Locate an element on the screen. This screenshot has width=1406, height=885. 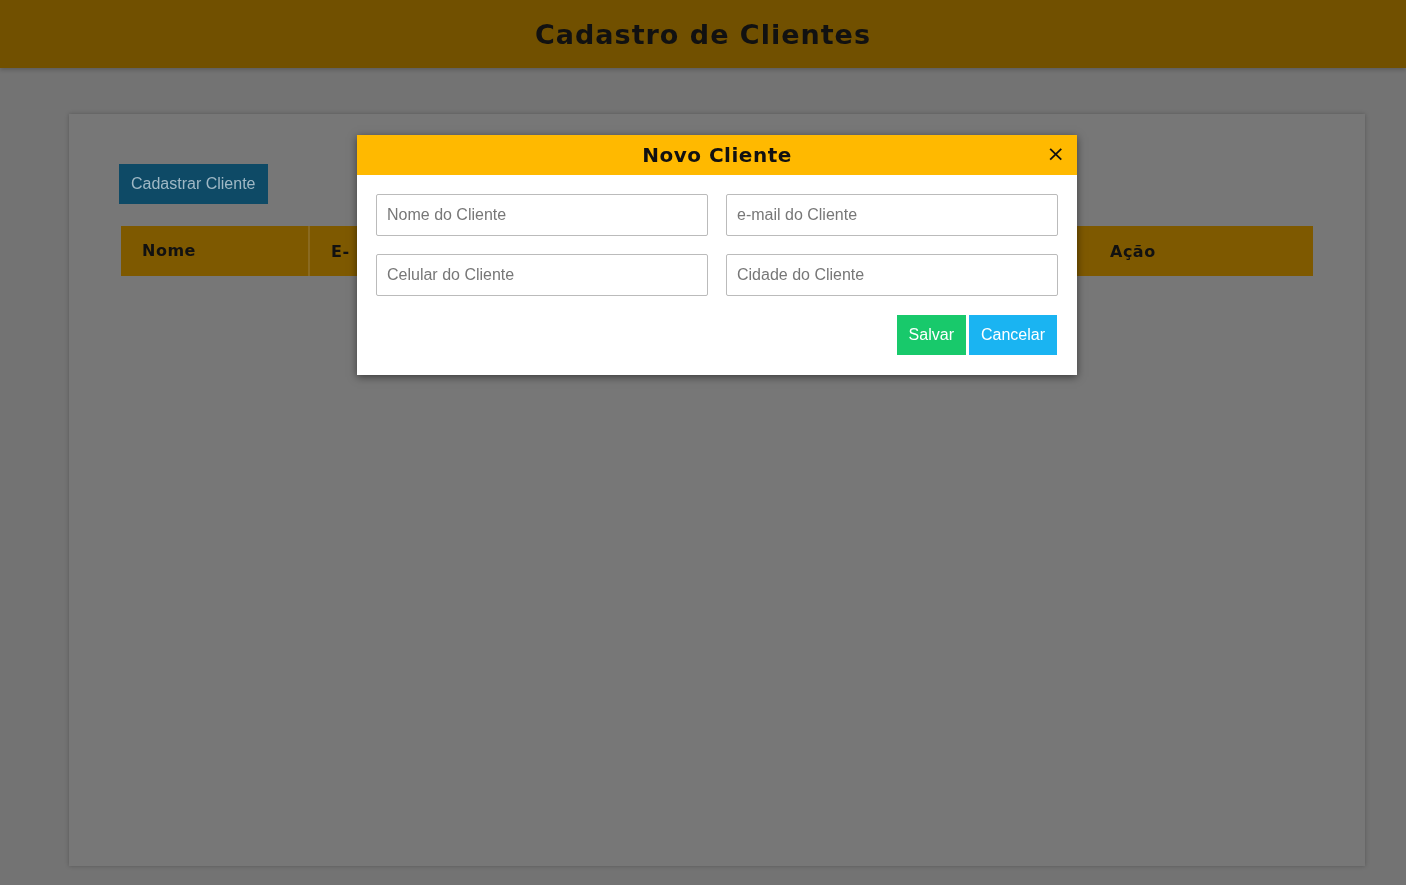
column-header: Ação is located at coordinates (1132, 251).